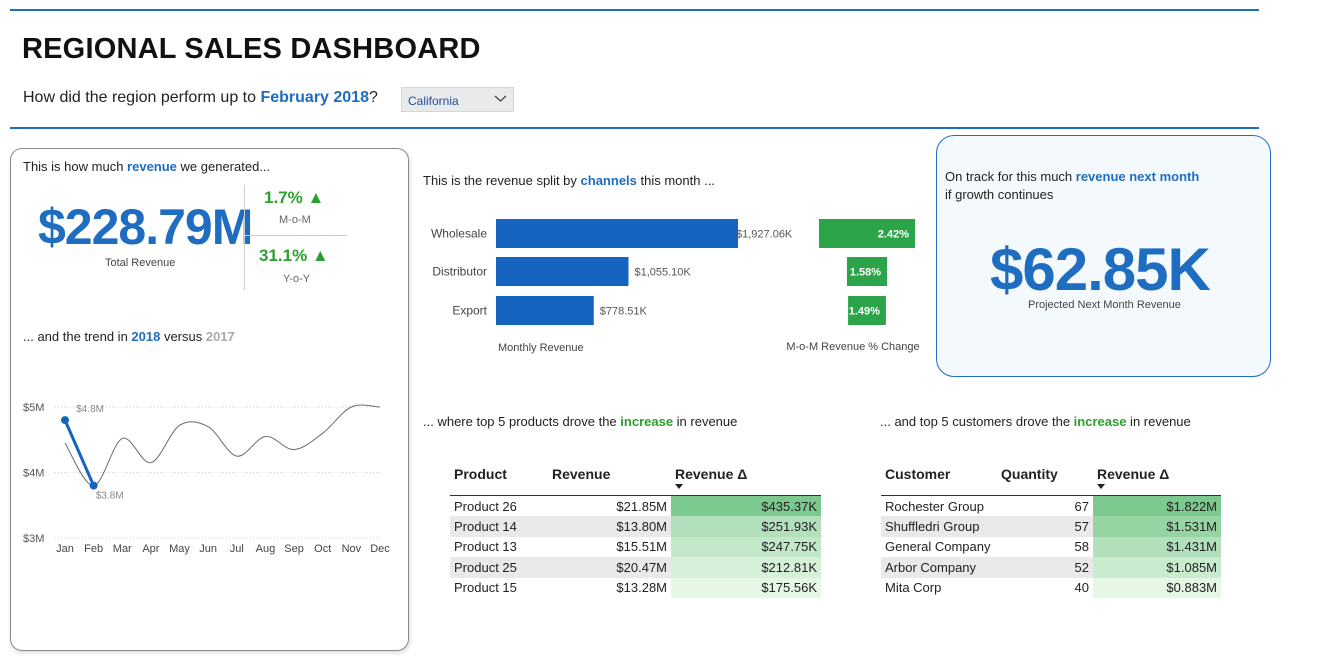 The width and height of the screenshot is (1327, 667). What do you see at coordinates (502, 180) in the screenshot?
I see `channels-intro-prefix: This is the revenue split by` at bounding box center [502, 180].